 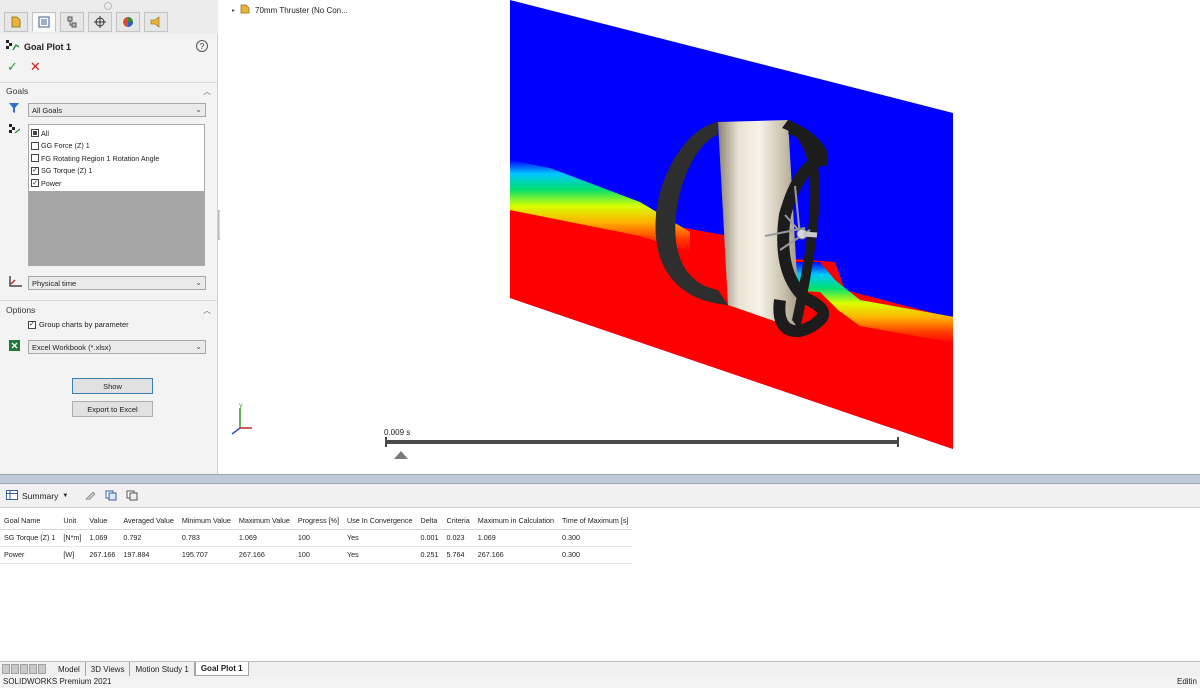 I want to click on table-cell: Yes, so click(x=380, y=555).